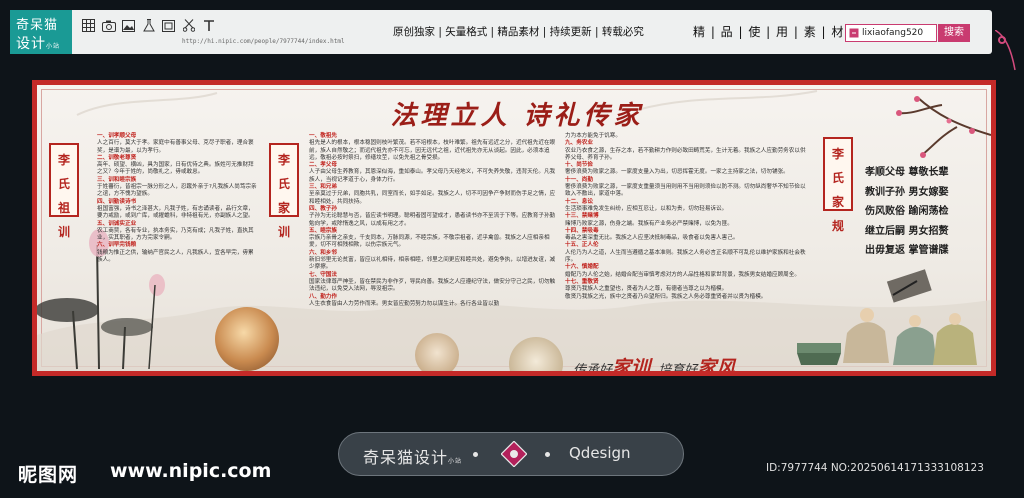 Image resolution: width=1024 pixels, height=498 pixels. I want to click on search-input: lixiaofang520, so click(891, 33).